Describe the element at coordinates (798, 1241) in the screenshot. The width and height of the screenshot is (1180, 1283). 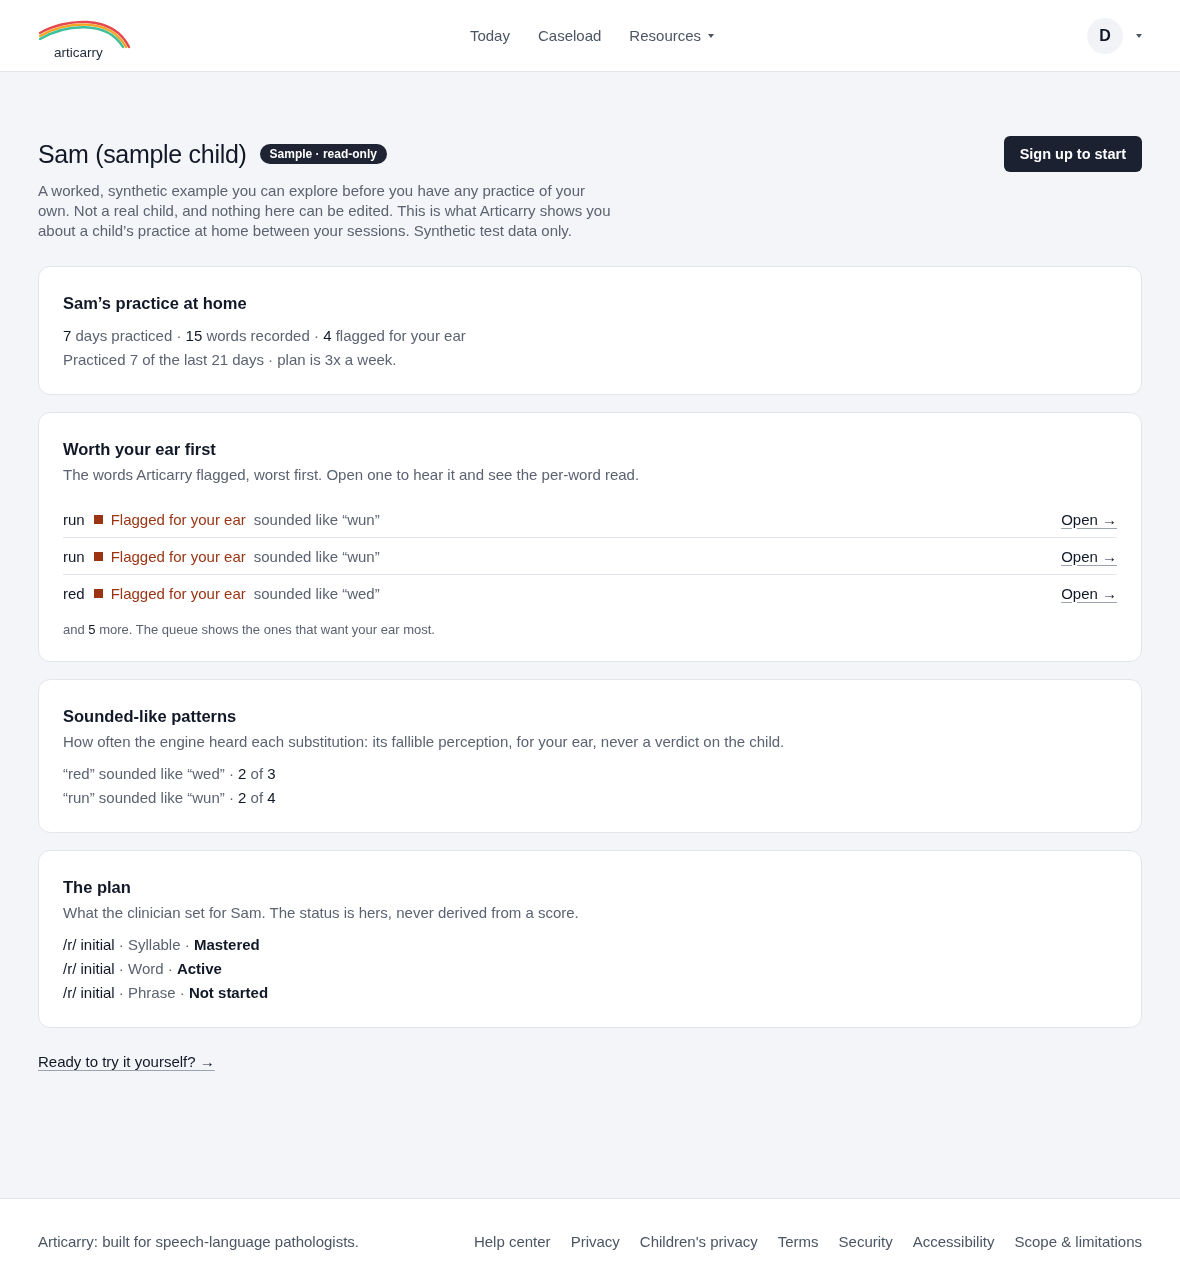
I see `footer-link: Terms` at that location.